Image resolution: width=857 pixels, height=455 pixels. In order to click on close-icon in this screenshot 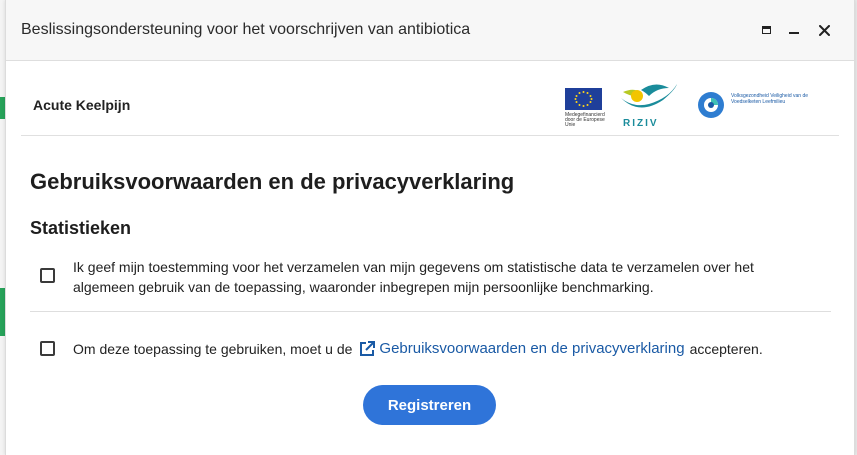, I will do `click(824, 30)`.